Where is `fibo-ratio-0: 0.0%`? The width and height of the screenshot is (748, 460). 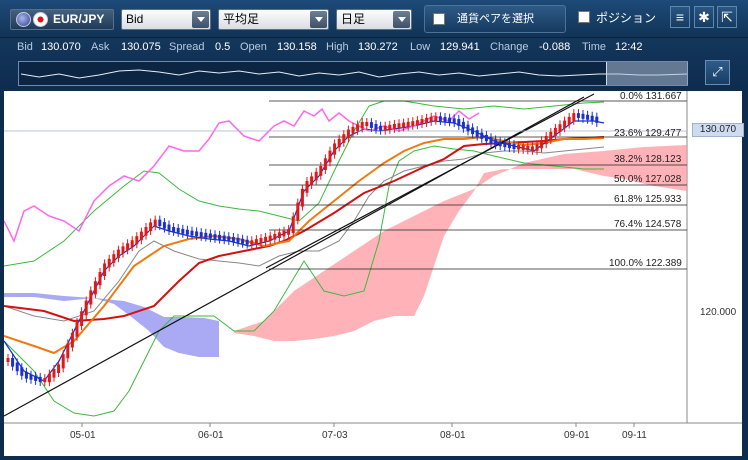 fibo-ratio-0: 0.0% is located at coordinates (631, 96).